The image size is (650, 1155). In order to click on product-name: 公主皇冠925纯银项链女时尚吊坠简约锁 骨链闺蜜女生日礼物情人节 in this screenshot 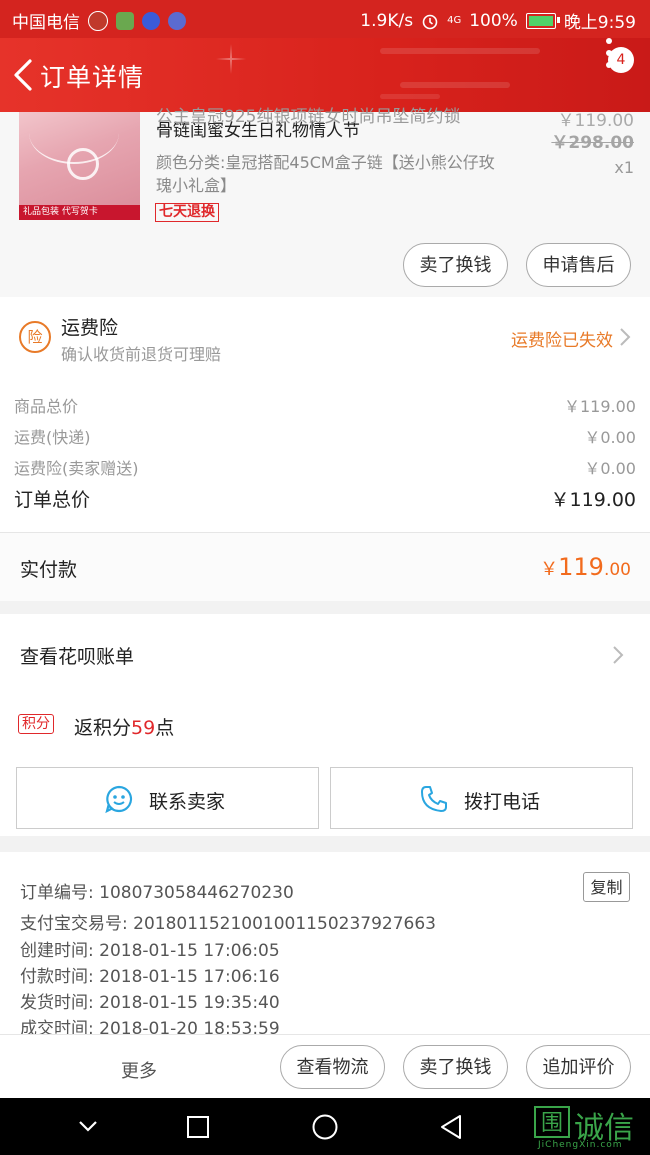, I will do `click(328, 124)`.